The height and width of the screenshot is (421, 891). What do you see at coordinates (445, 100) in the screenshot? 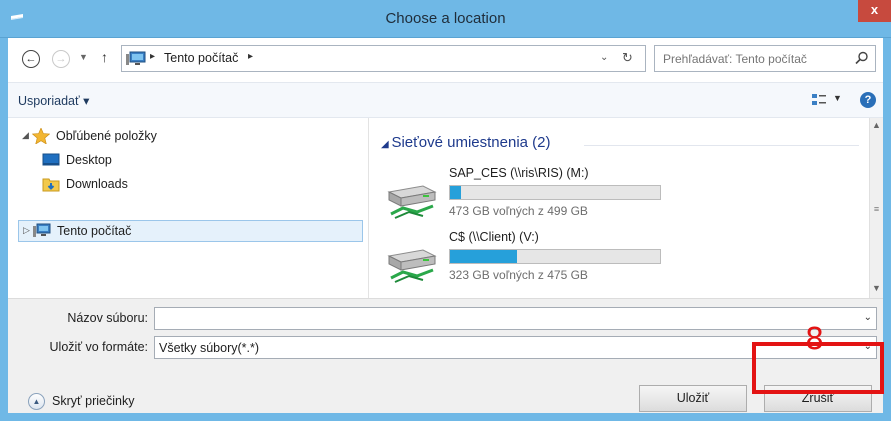
I see `command-bar: Usporiadať ▾ ▼ ?` at bounding box center [445, 100].